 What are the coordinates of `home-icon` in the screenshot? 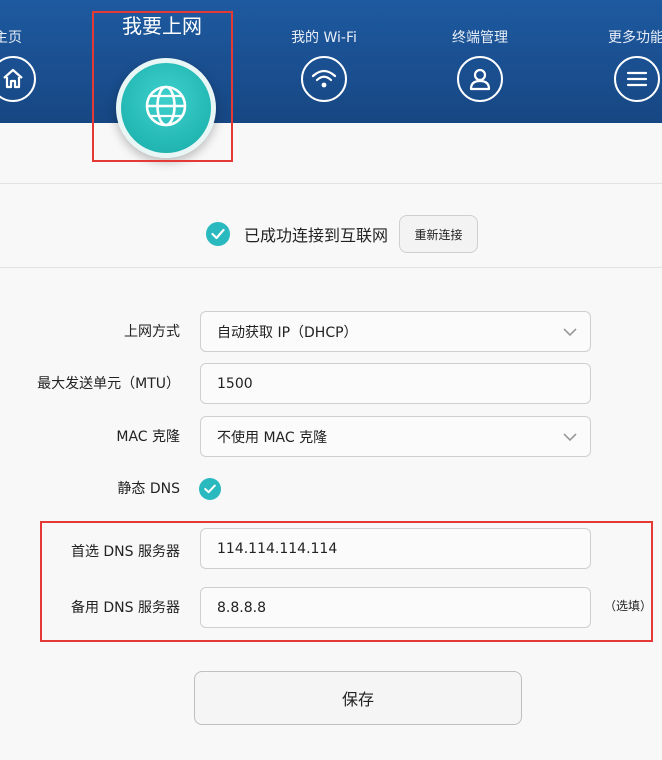 It's located at (18, 79).